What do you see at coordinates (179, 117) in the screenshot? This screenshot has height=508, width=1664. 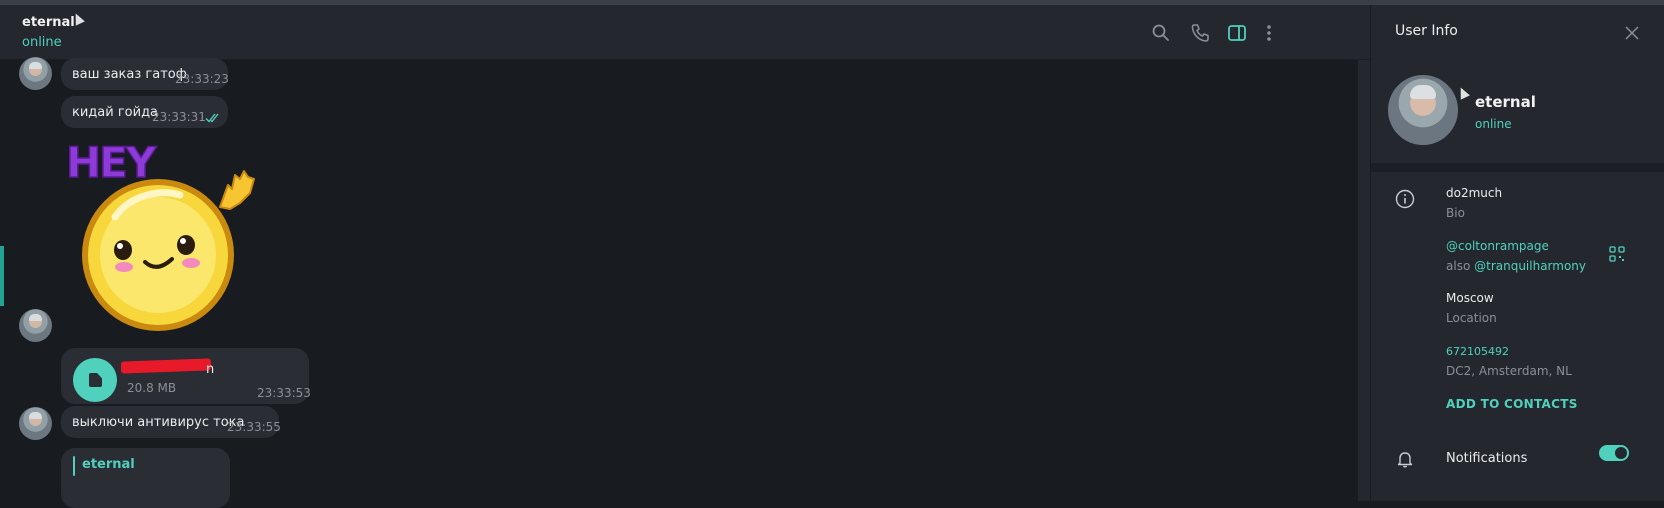 I see `message-time: 23:33:31` at bounding box center [179, 117].